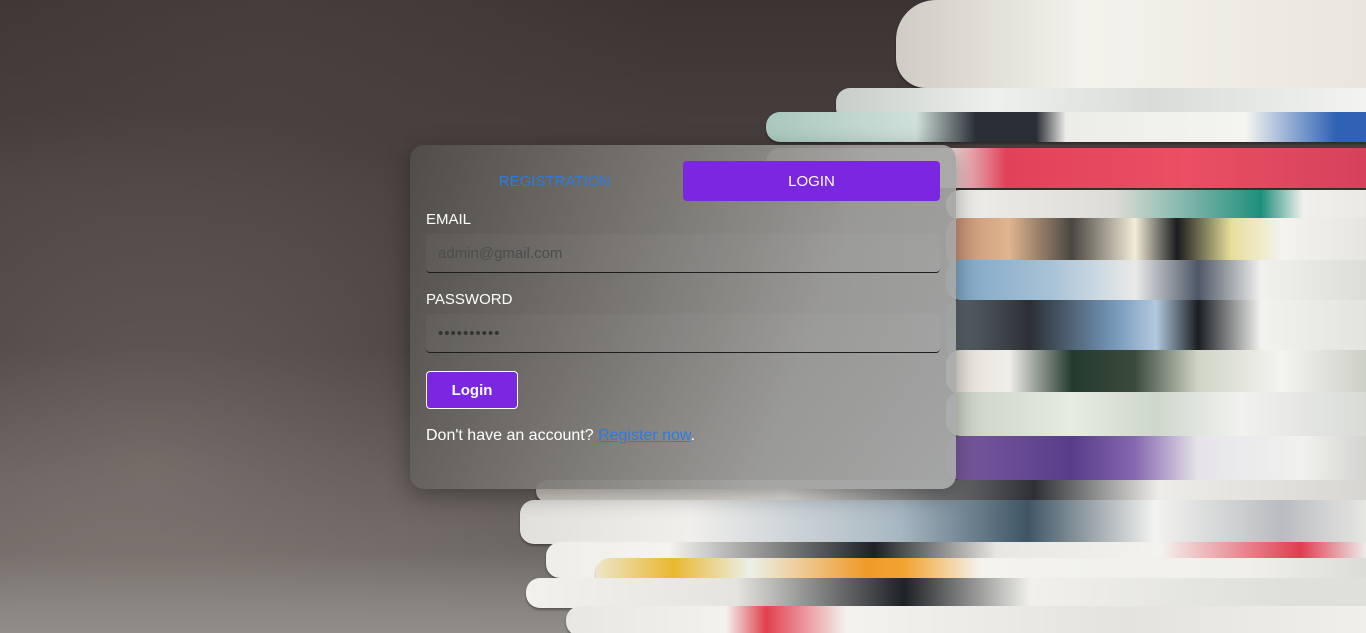 The image size is (1366, 633). Describe the element at coordinates (472, 390) in the screenshot. I see `login-button: Login` at that location.